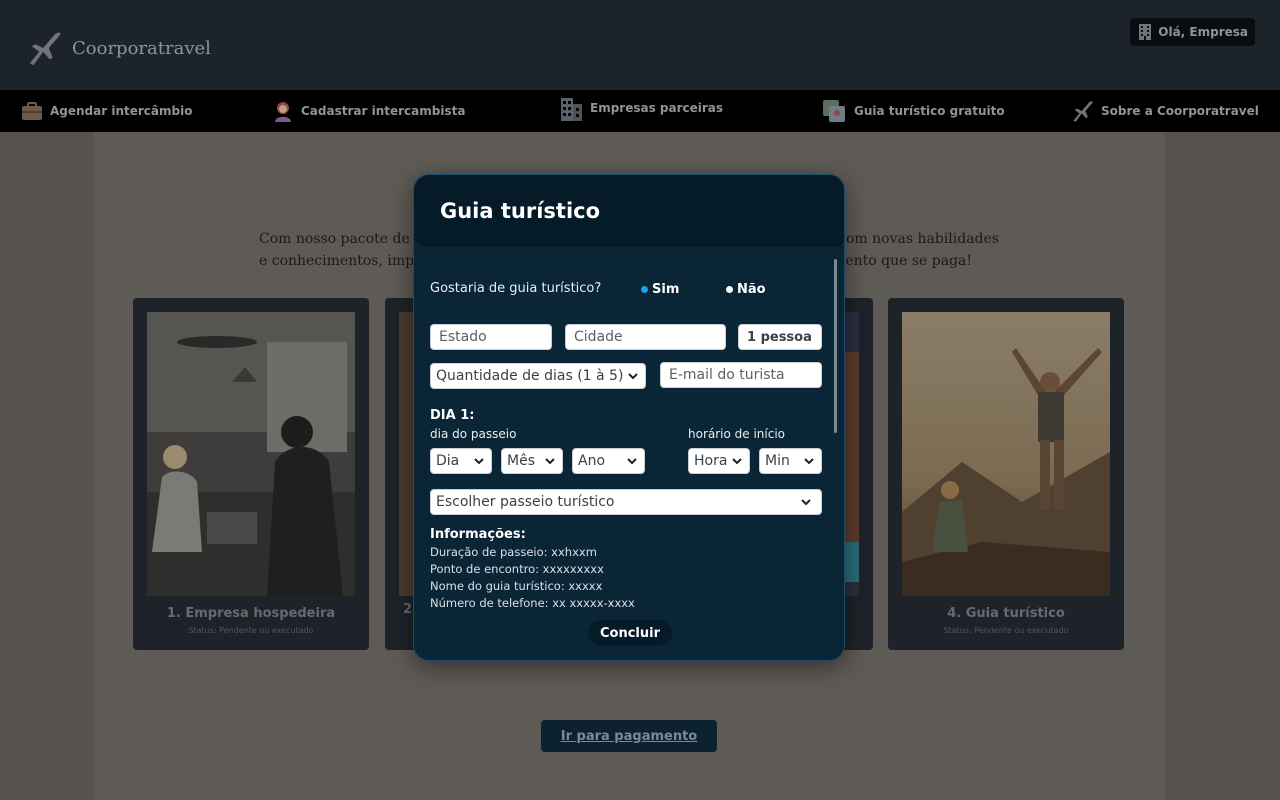 This screenshot has width=1280, height=800. What do you see at coordinates (729, 289) in the screenshot?
I see `radio-dot` at bounding box center [729, 289].